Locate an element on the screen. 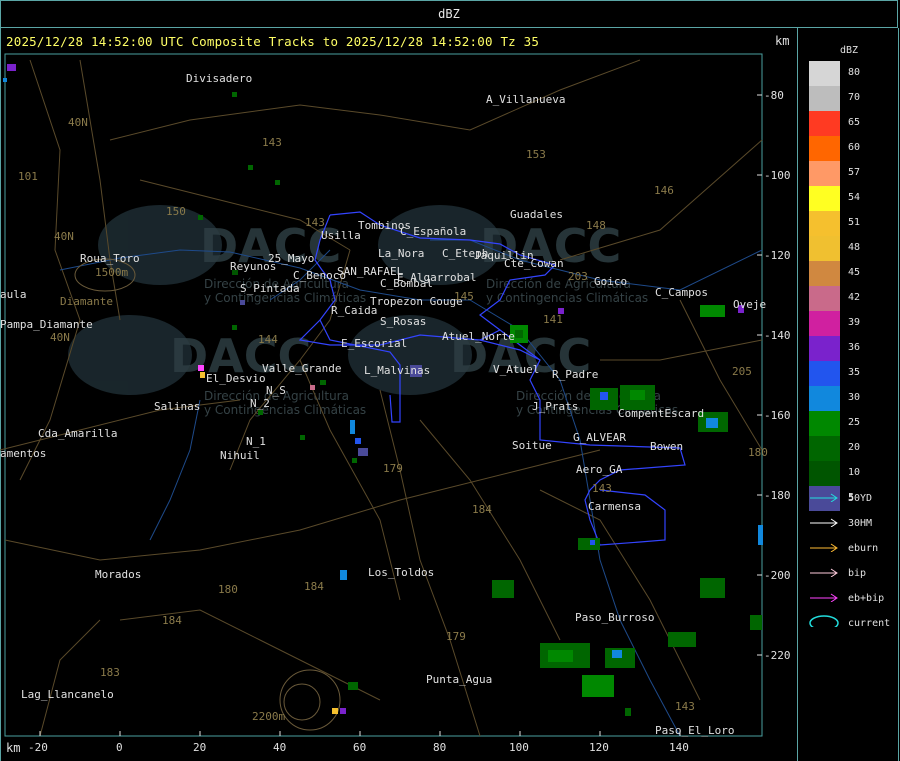  track-label-current: current is located at coordinates (869, 623).